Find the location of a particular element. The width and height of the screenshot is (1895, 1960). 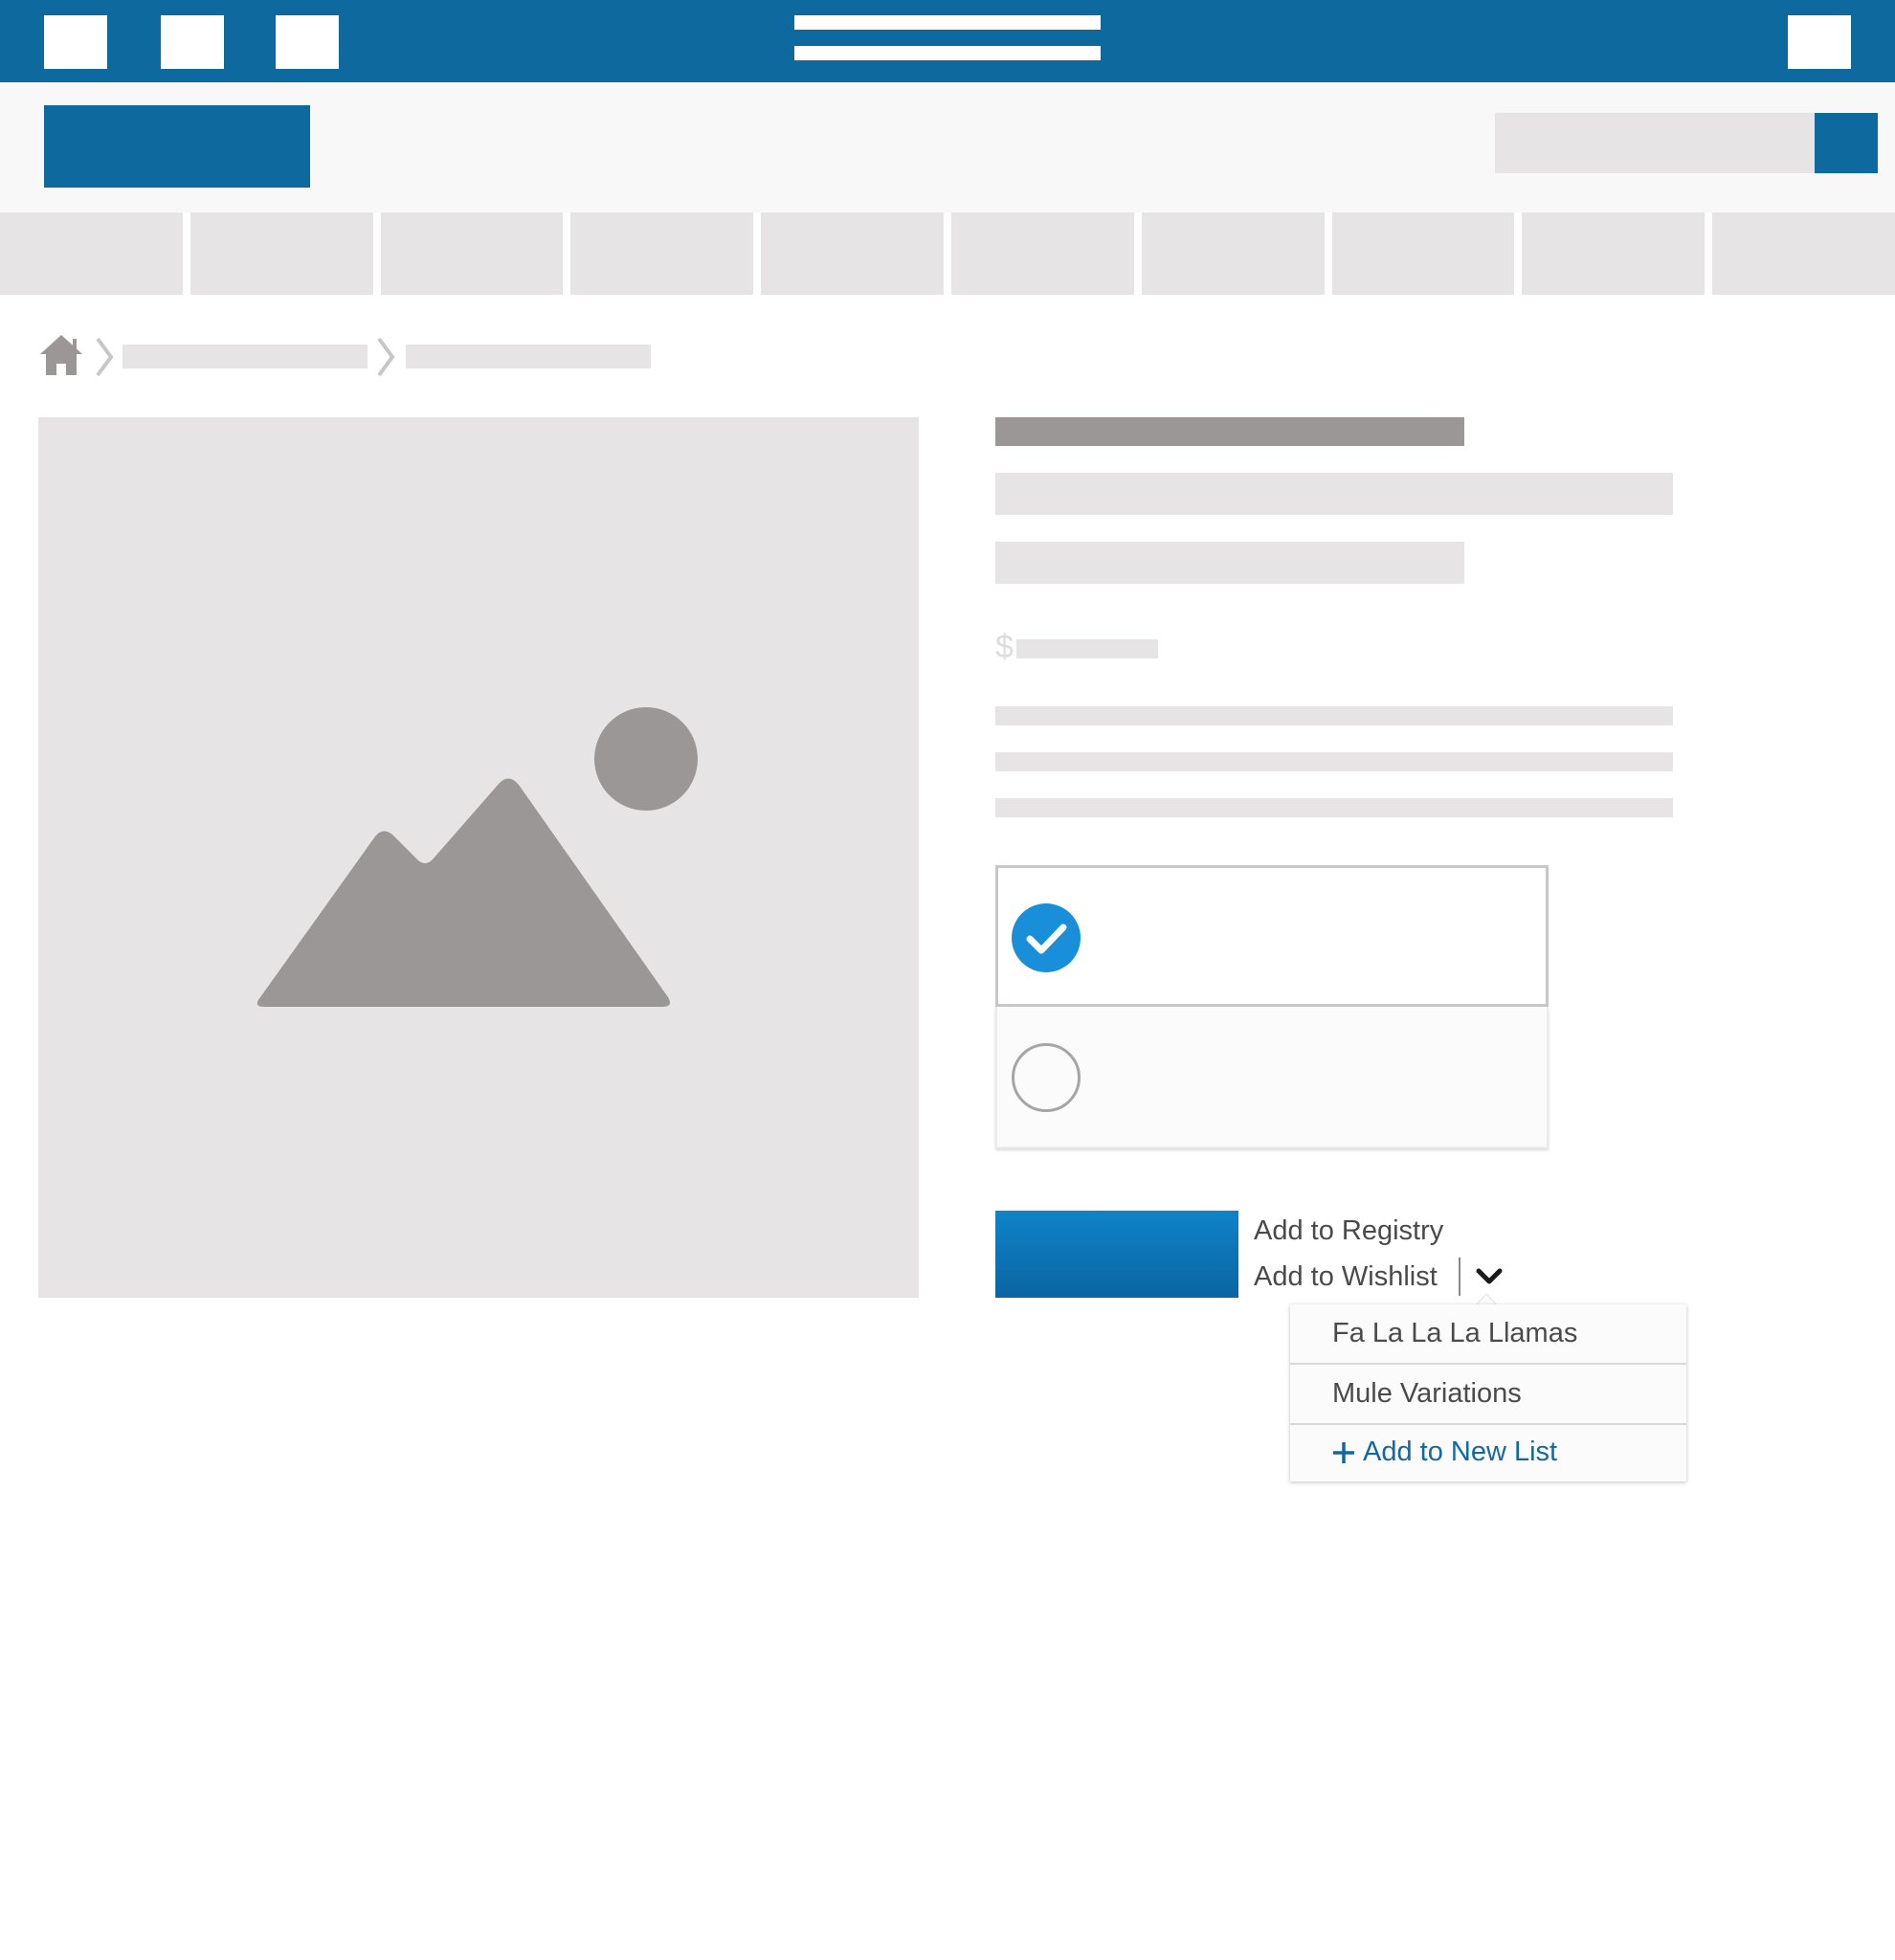

check-circle-icon is located at coordinates (1047, 938).